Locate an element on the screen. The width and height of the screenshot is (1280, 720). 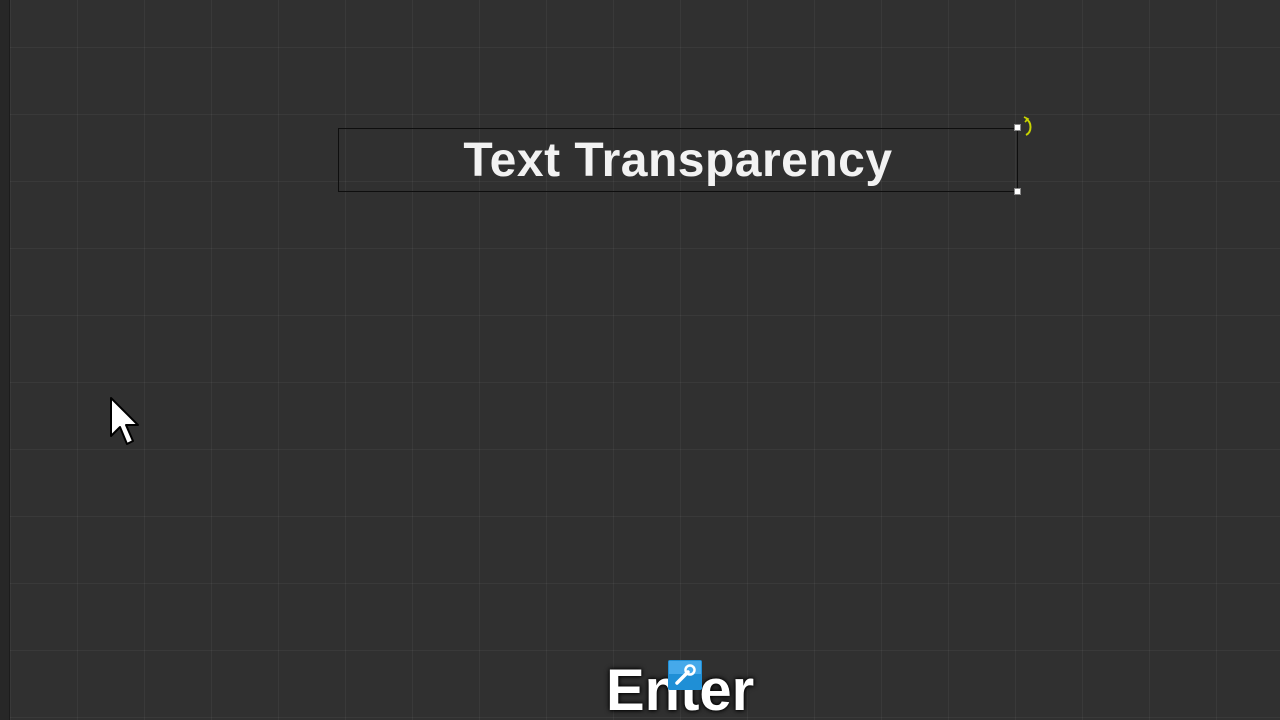
text-box-content: Text Transparency is located at coordinates (677, 160).